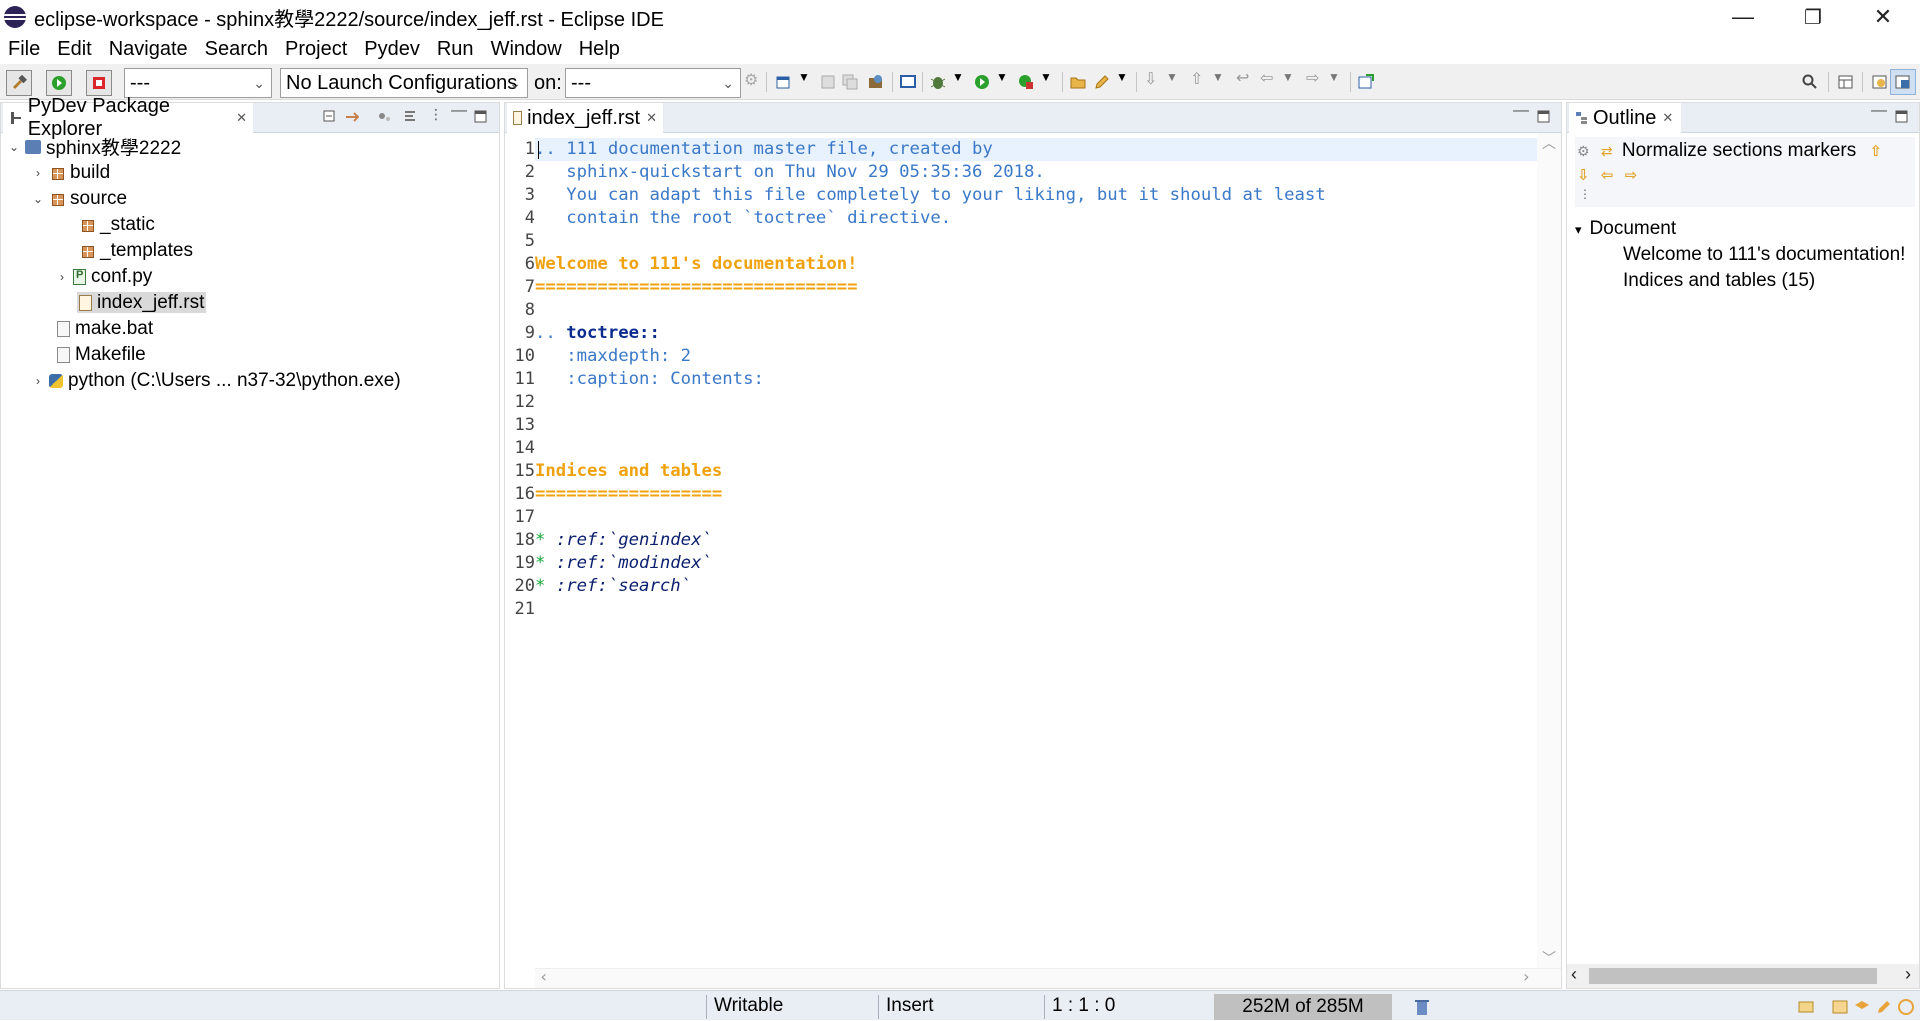 The height and width of the screenshot is (1021, 1920). I want to click on collapse-all-icon, so click(330, 117).